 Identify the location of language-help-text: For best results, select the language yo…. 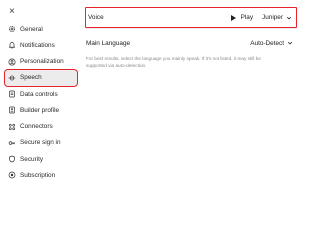
(173, 62).